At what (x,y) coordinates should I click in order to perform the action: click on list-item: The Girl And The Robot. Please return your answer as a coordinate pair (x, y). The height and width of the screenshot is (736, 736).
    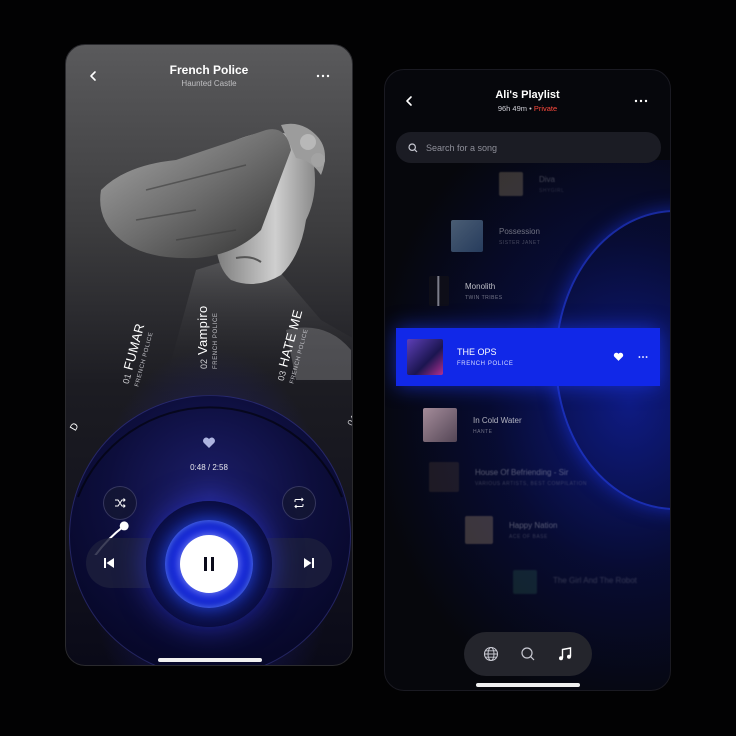
    Looking at the image, I should click on (575, 582).